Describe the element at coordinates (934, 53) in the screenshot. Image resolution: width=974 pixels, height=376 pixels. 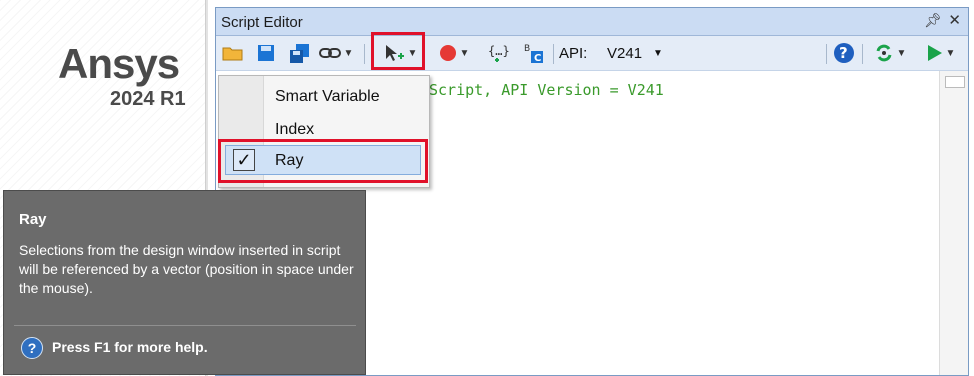
I see `run-icon` at that location.